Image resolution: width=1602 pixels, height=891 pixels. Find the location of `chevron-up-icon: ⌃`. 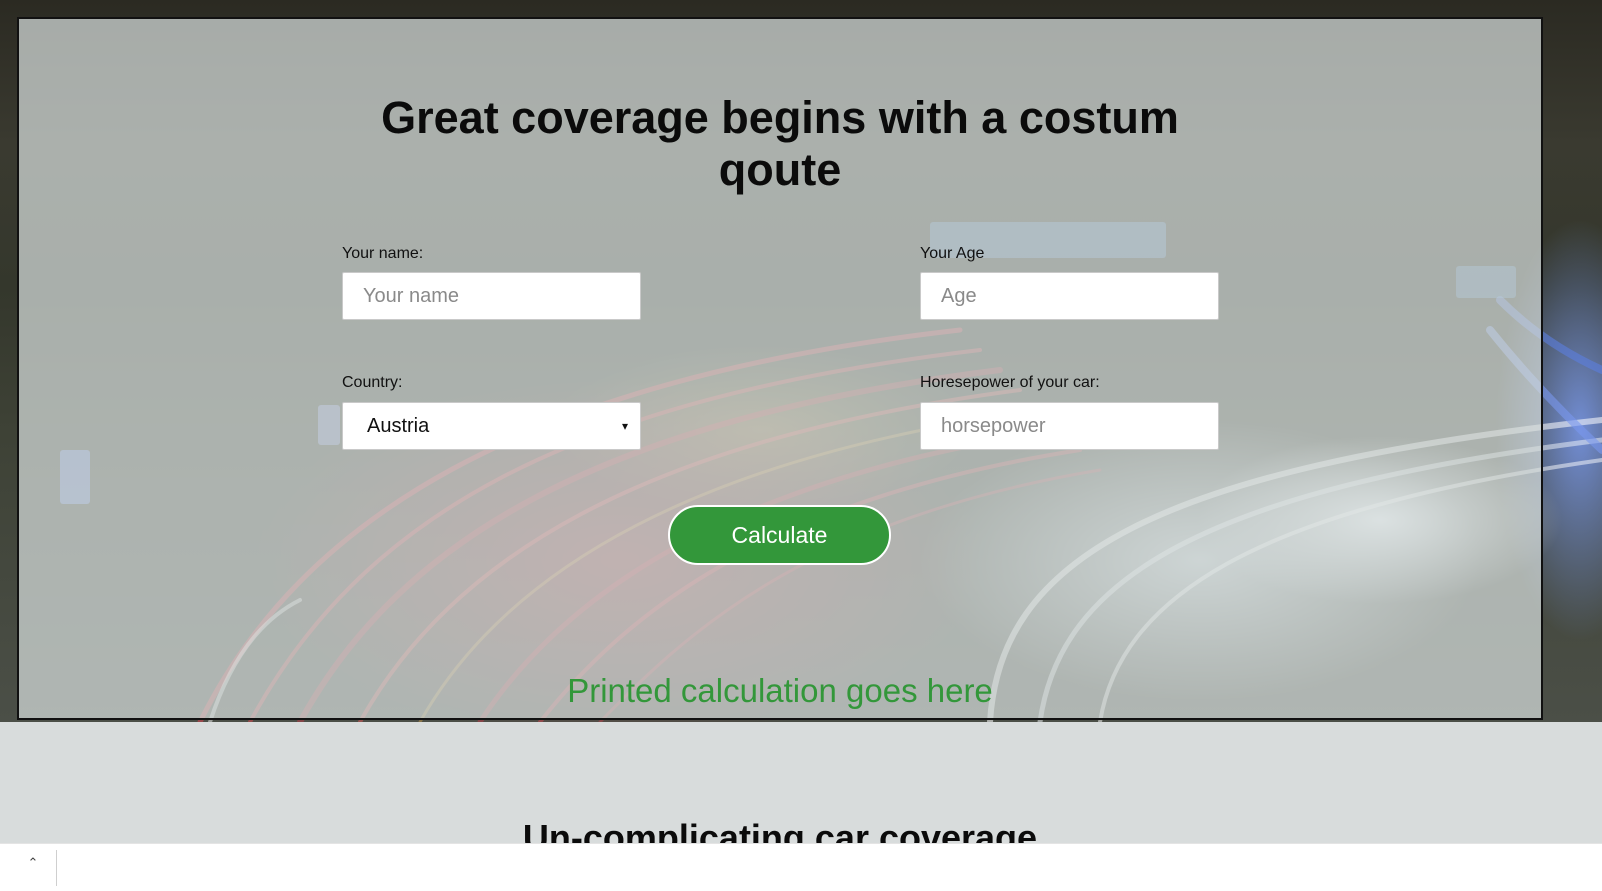

chevron-up-icon: ⌃ is located at coordinates (33, 863).